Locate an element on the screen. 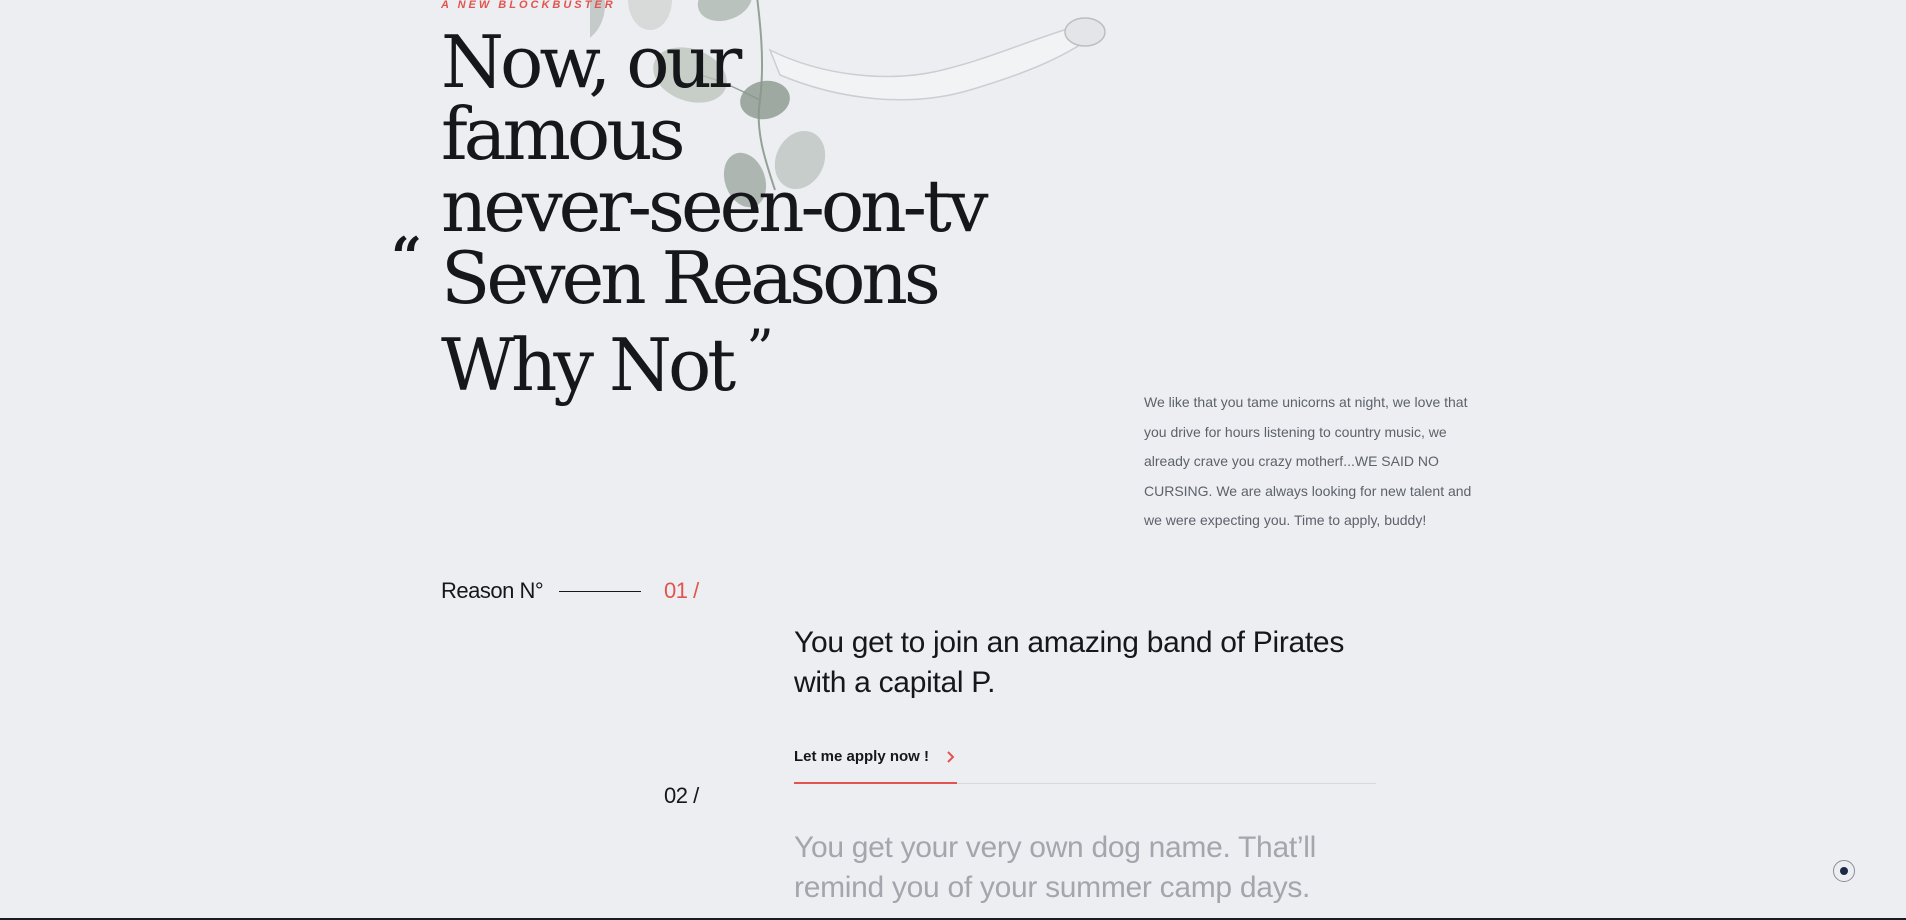 The height and width of the screenshot is (920, 1906). scroll-dot is located at coordinates (1844, 871).